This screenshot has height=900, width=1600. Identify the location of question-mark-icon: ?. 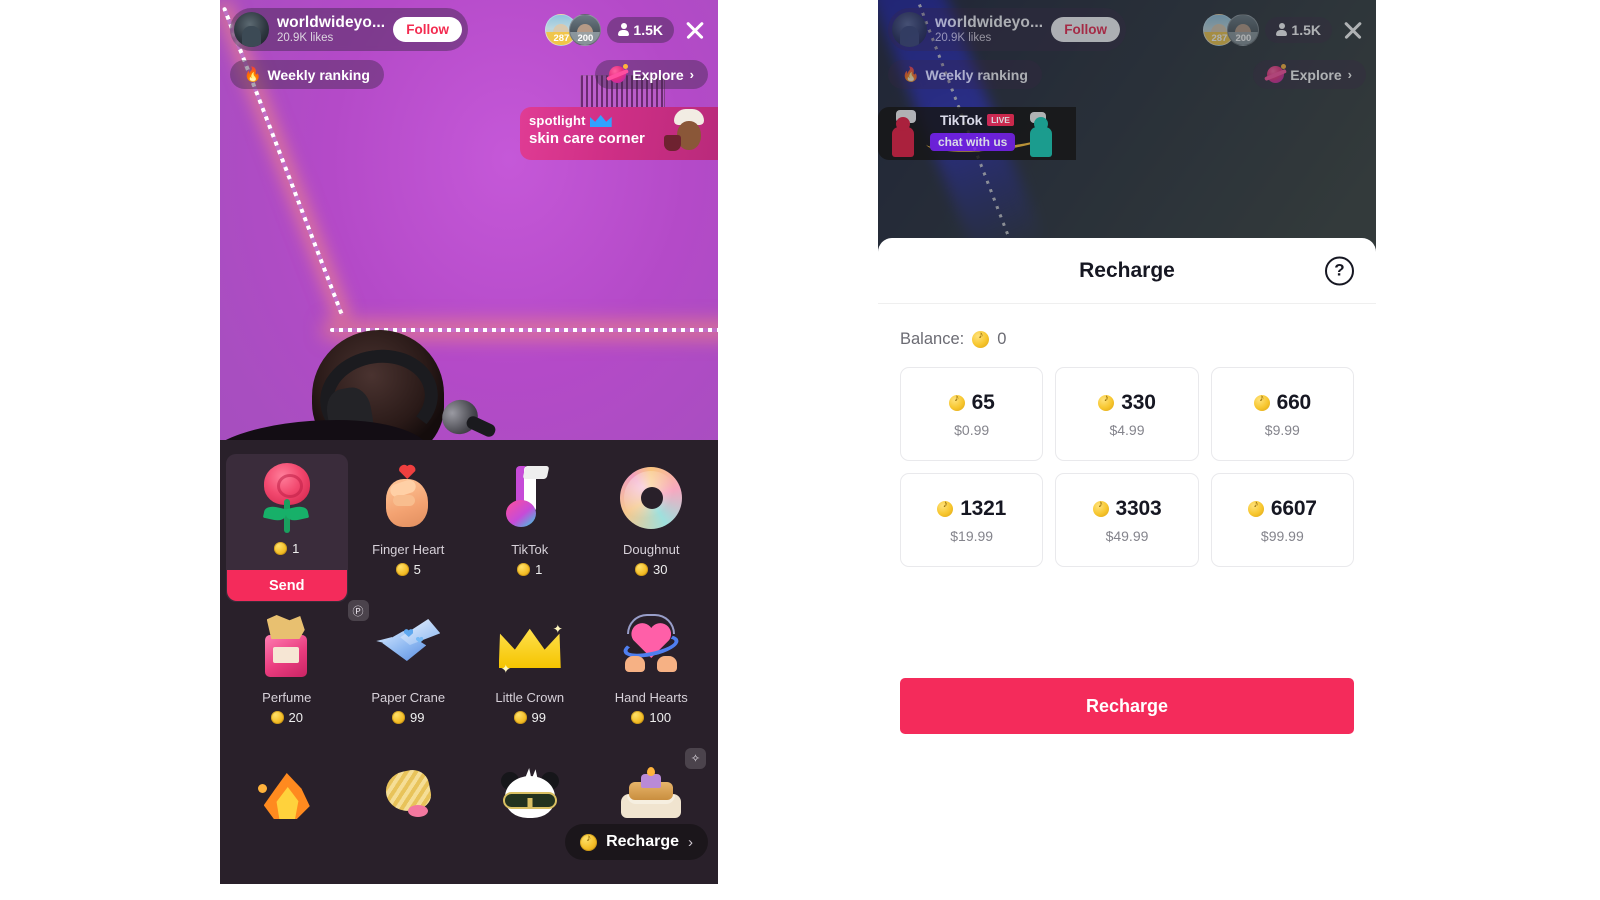
(1339, 270).